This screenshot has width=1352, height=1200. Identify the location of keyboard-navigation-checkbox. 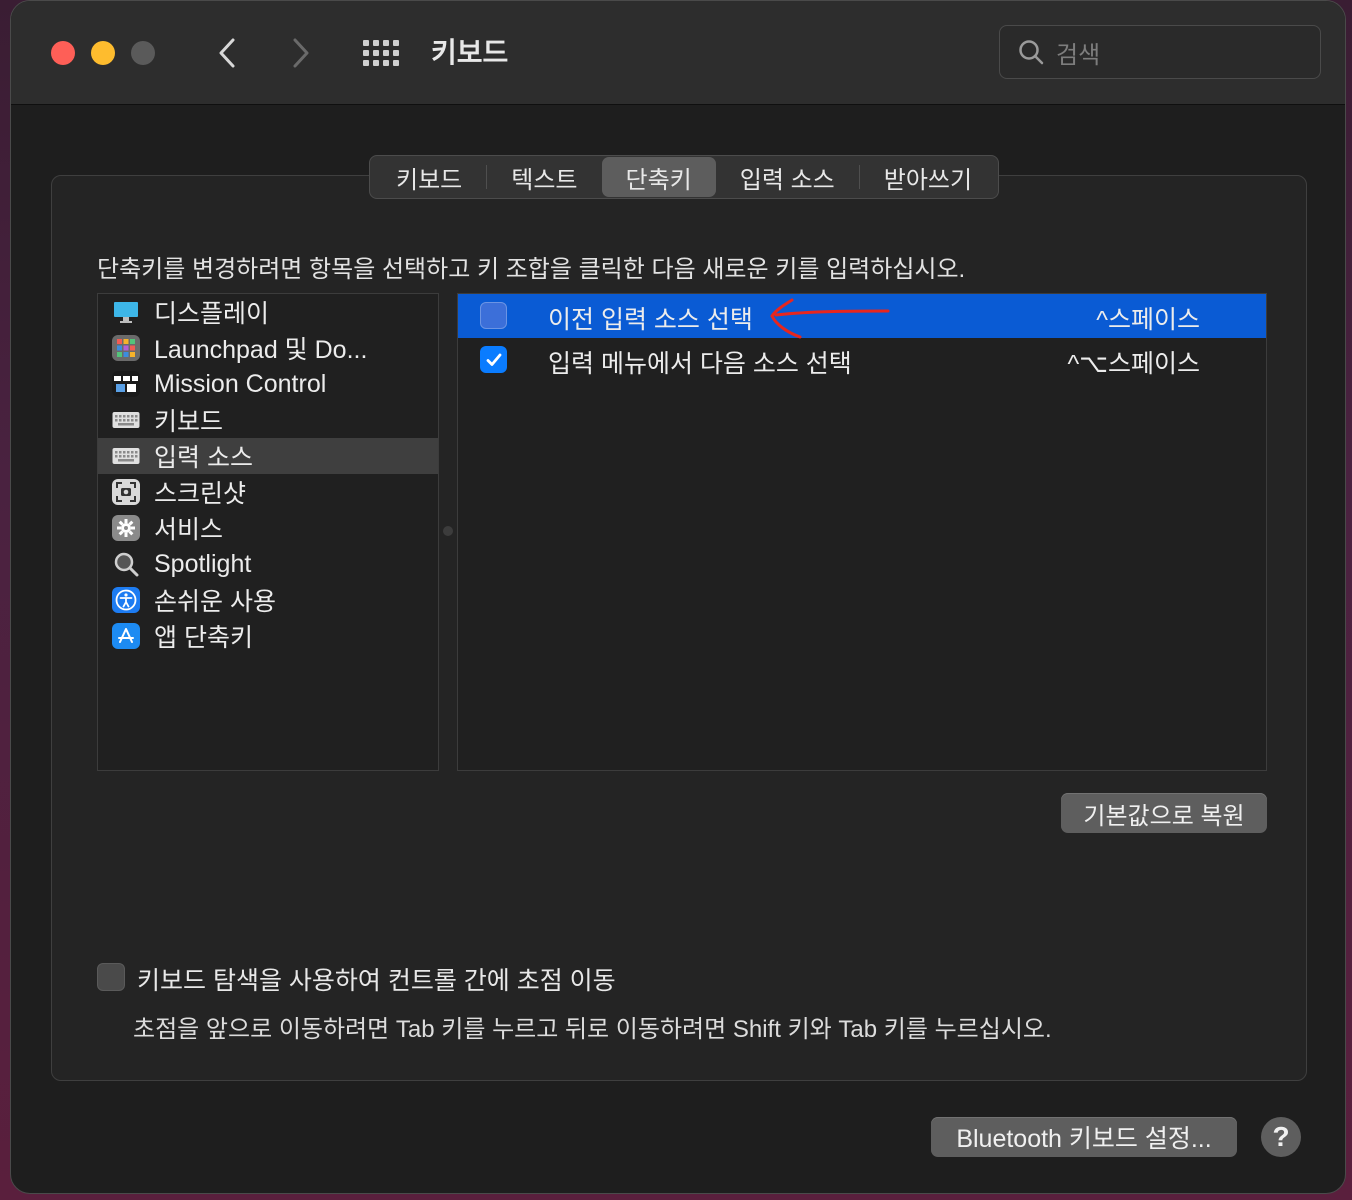
(111, 977).